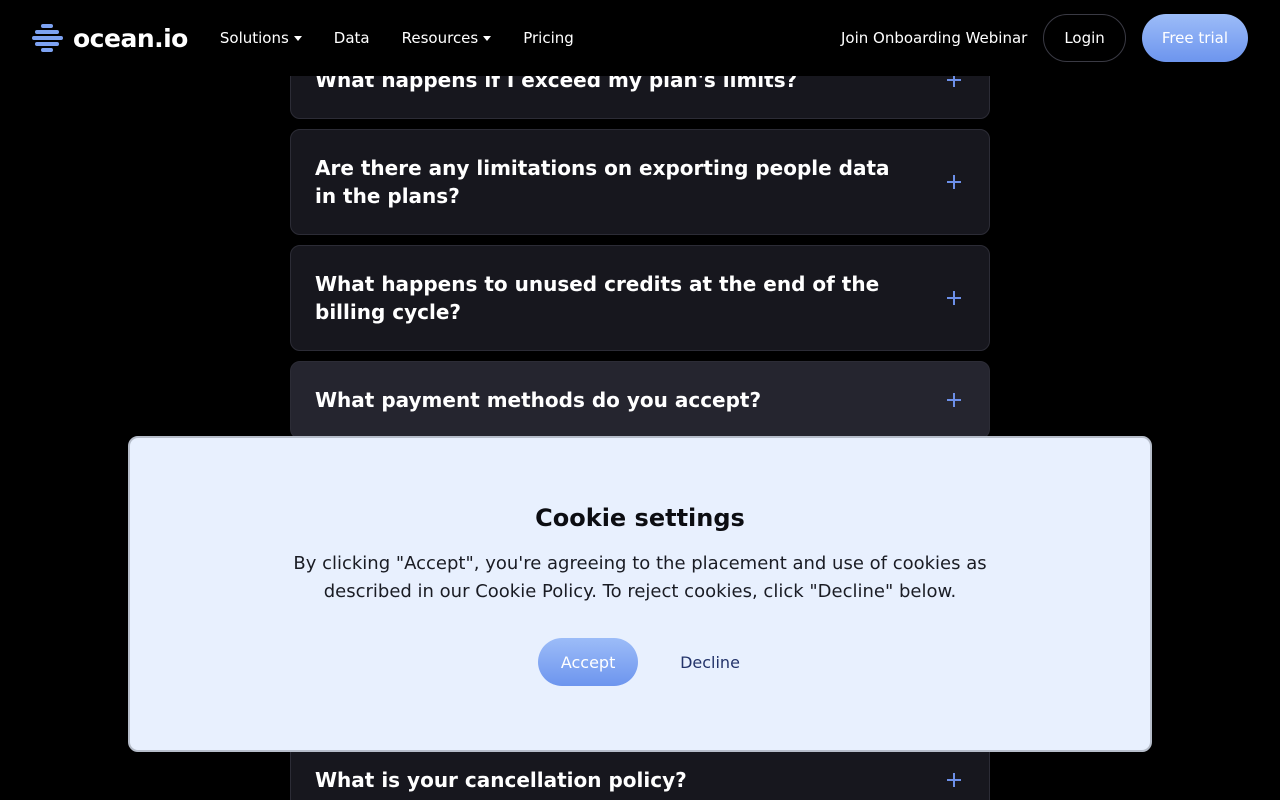 The height and width of the screenshot is (800, 1280). Describe the element at coordinates (710, 662) in the screenshot. I see `decline-button: Decline` at that location.